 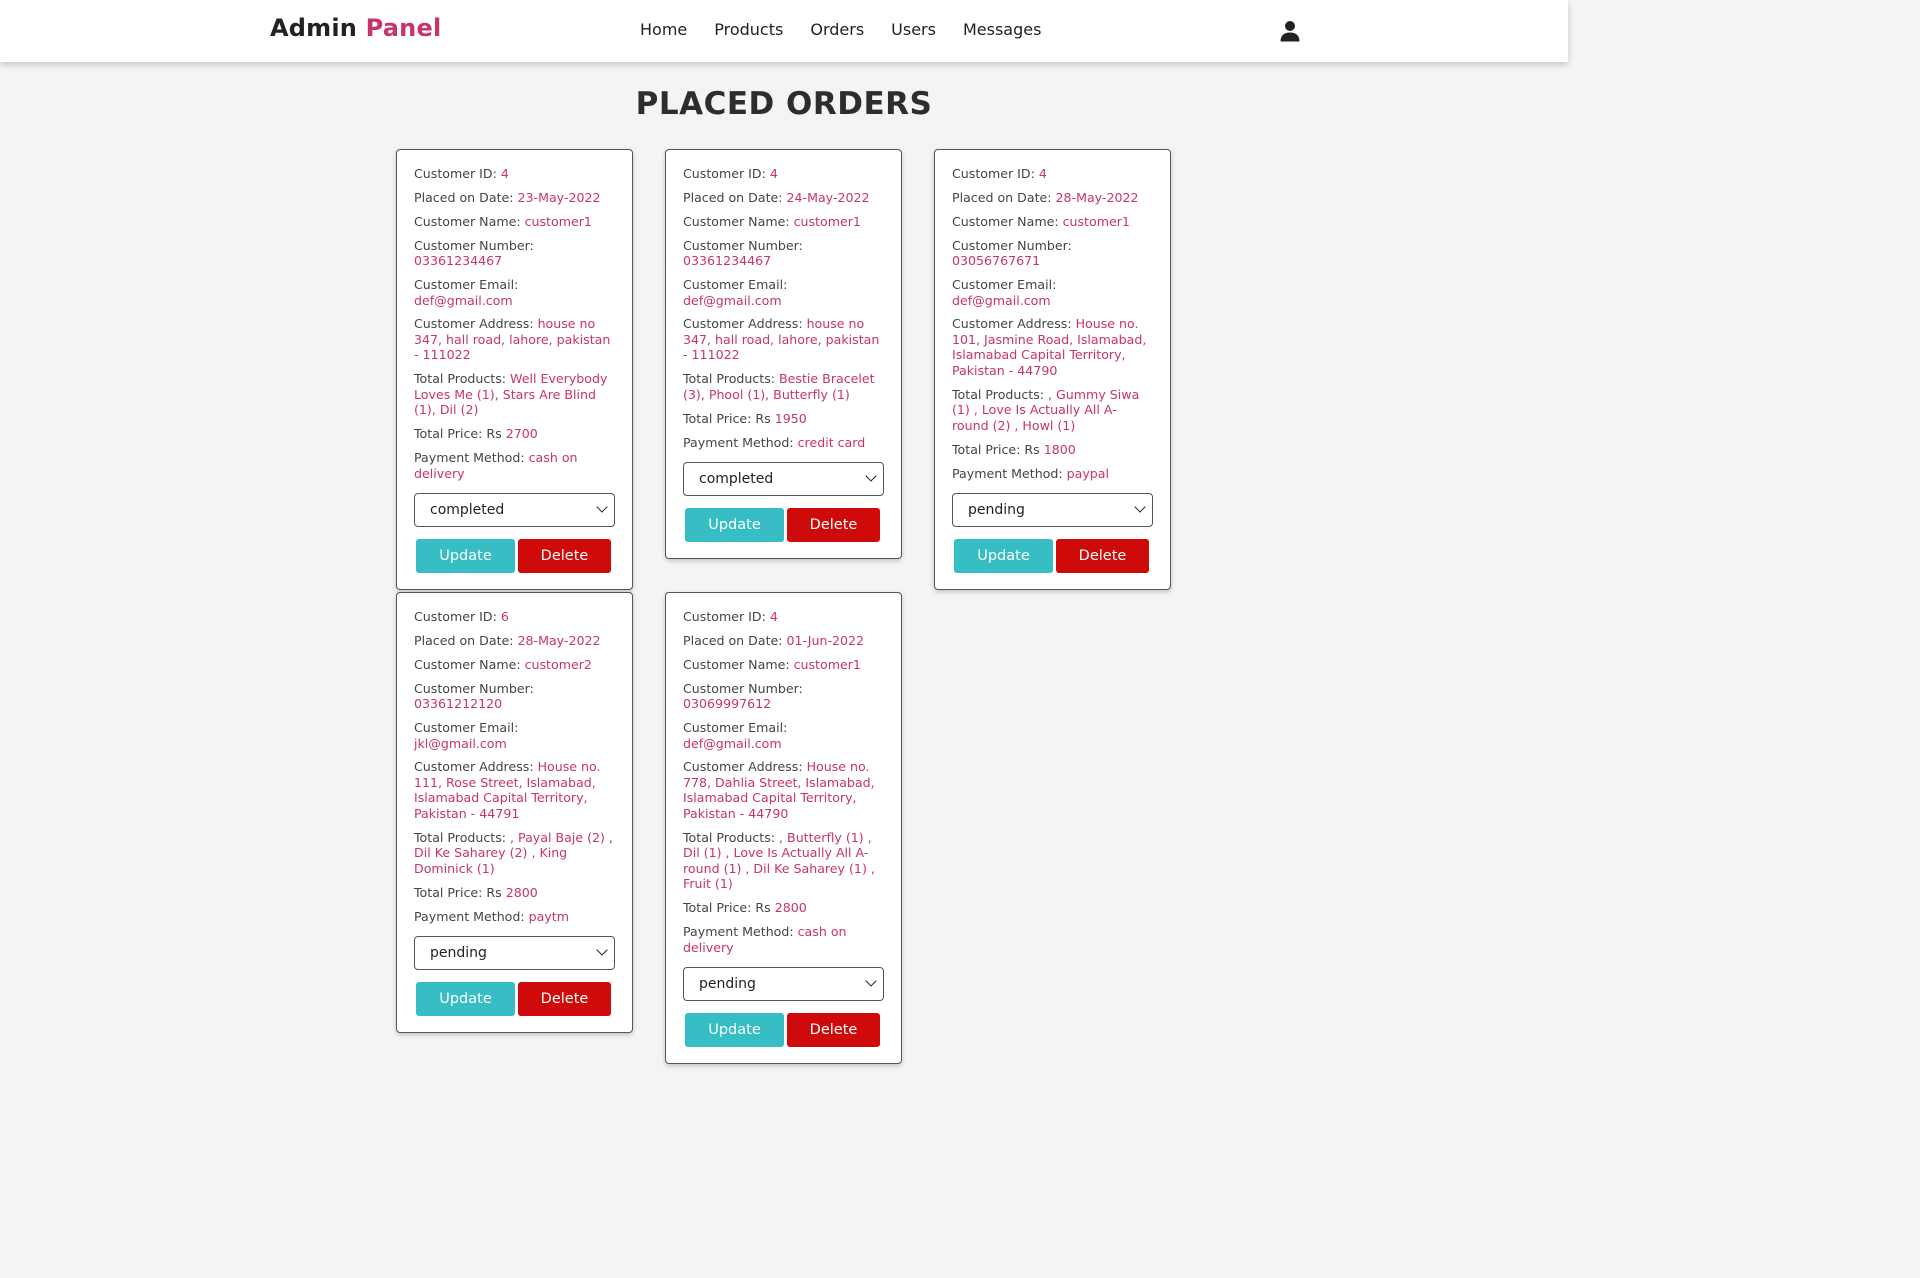 What do you see at coordinates (504, 616) in the screenshot?
I see `customer-id-value: 6` at bounding box center [504, 616].